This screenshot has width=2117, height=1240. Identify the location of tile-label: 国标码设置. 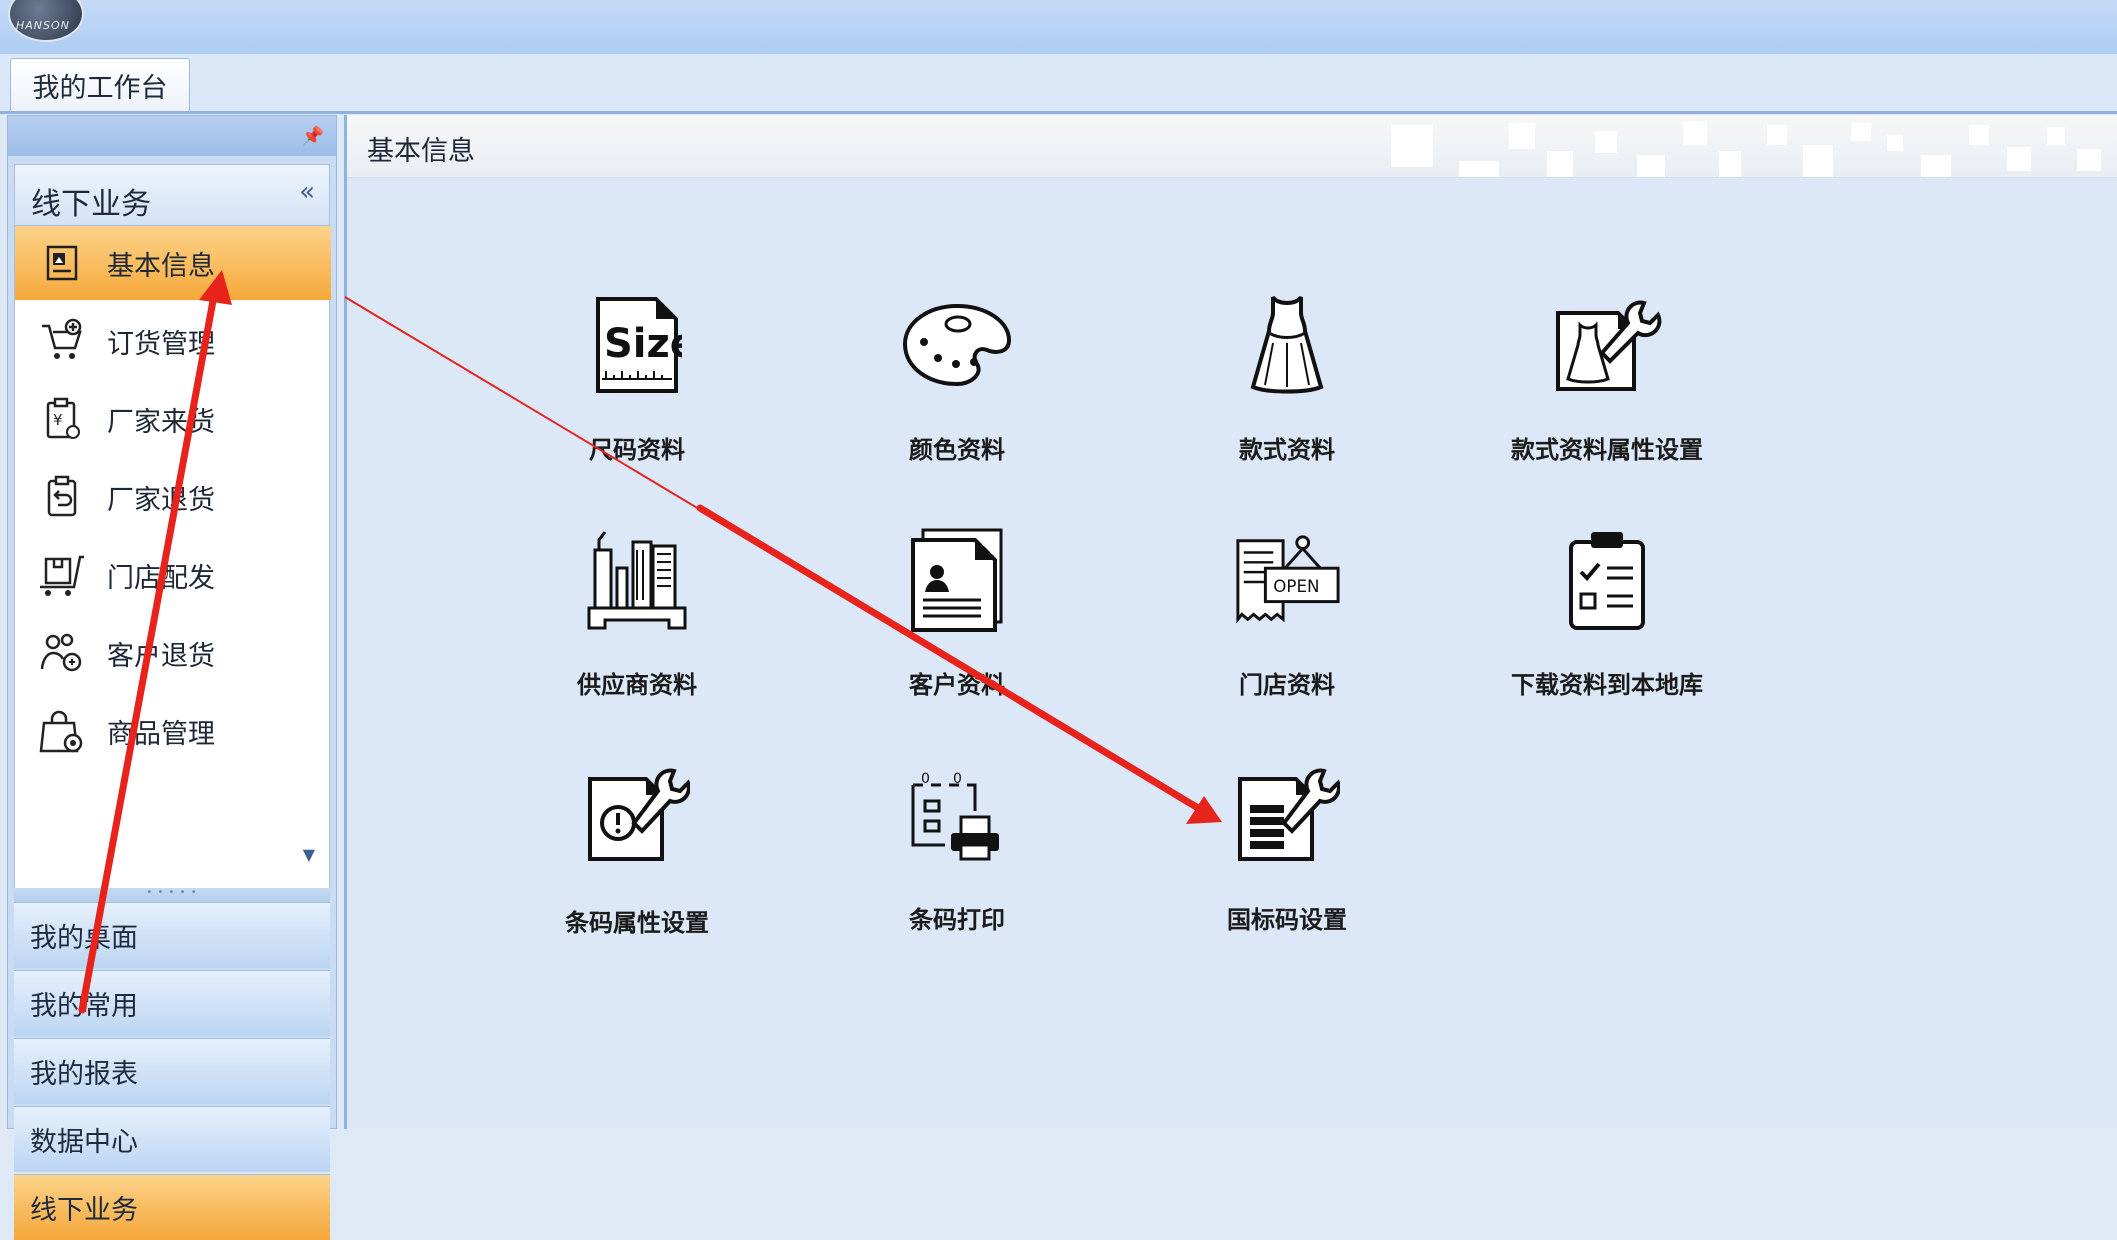
(1287, 920).